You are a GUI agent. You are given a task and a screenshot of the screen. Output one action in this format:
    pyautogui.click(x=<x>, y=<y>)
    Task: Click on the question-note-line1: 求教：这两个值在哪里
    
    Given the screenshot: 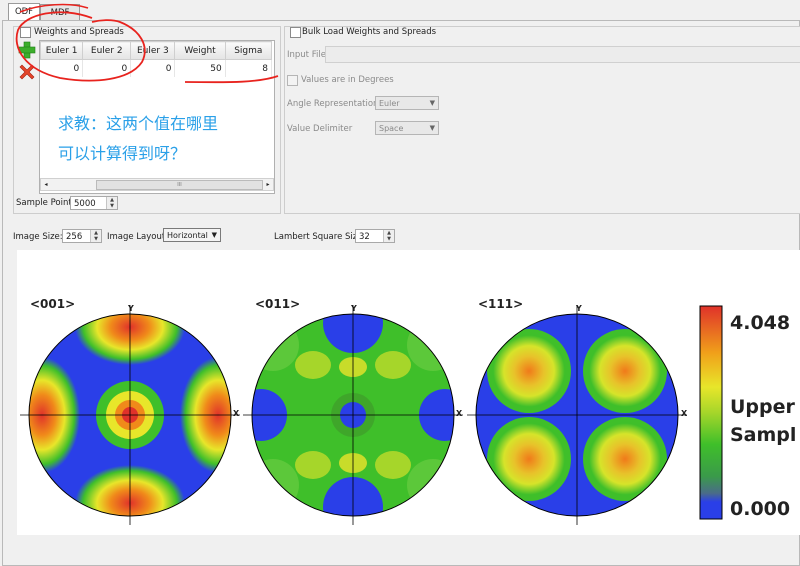 What is the action you would take?
    pyautogui.click(x=138, y=123)
    